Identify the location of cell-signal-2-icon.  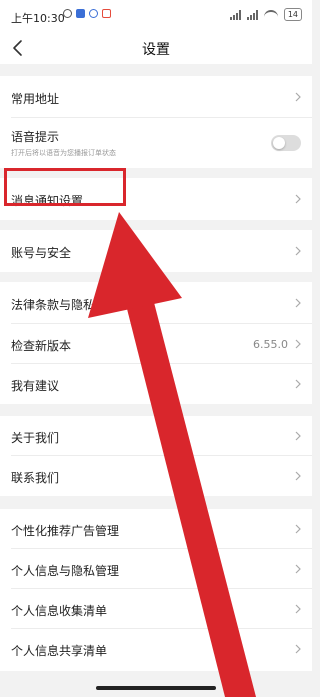
(252, 14).